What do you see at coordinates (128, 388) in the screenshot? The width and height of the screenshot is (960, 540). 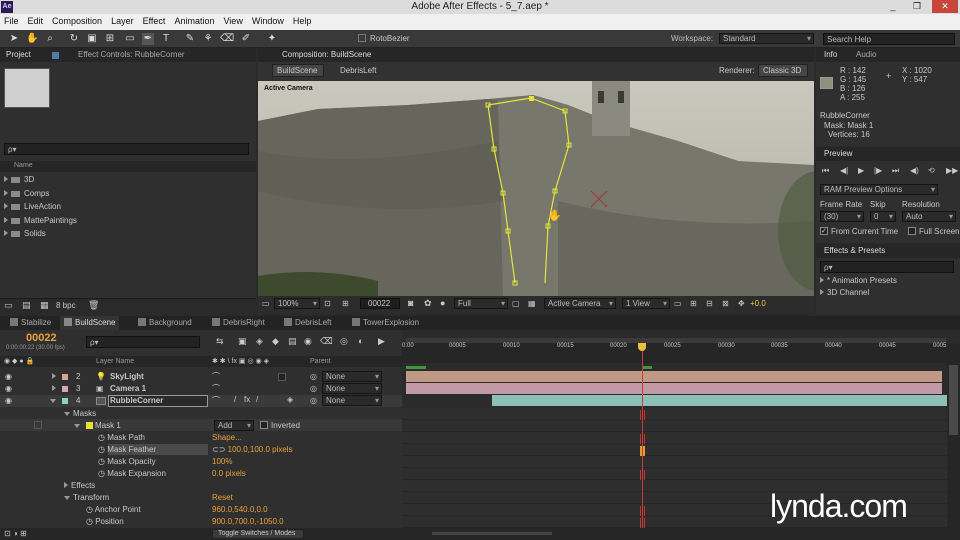 I see `layer-name: Camera 1` at bounding box center [128, 388].